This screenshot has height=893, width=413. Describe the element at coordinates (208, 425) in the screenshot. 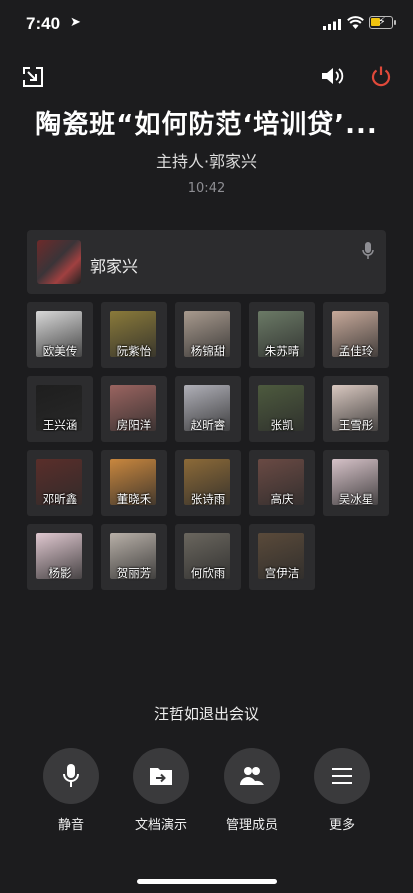

I see `participant-name: 赵昕睿` at that location.